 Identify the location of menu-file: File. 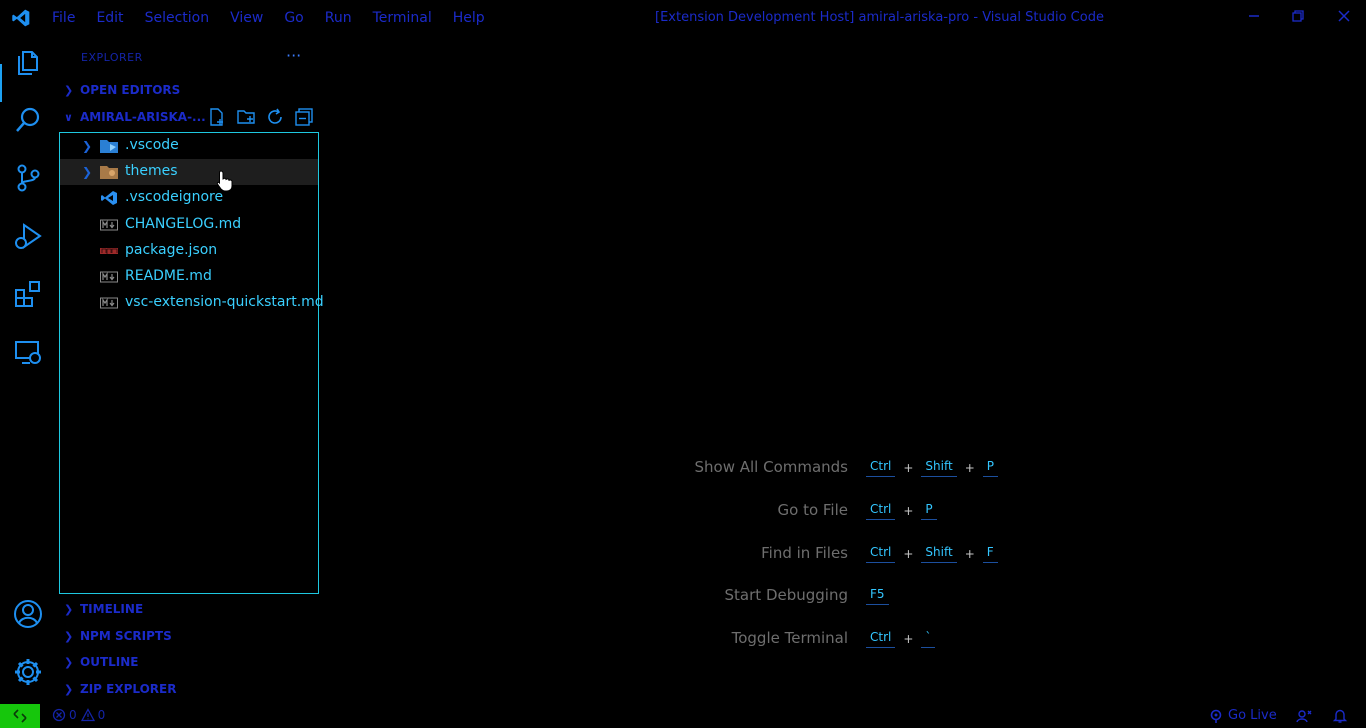
(63, 18).